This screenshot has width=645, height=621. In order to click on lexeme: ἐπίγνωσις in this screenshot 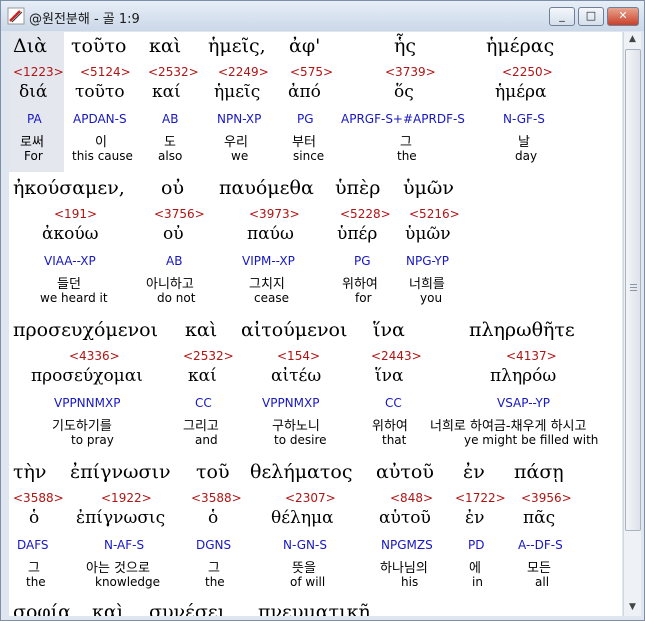, I will do `click(121, 518)`.